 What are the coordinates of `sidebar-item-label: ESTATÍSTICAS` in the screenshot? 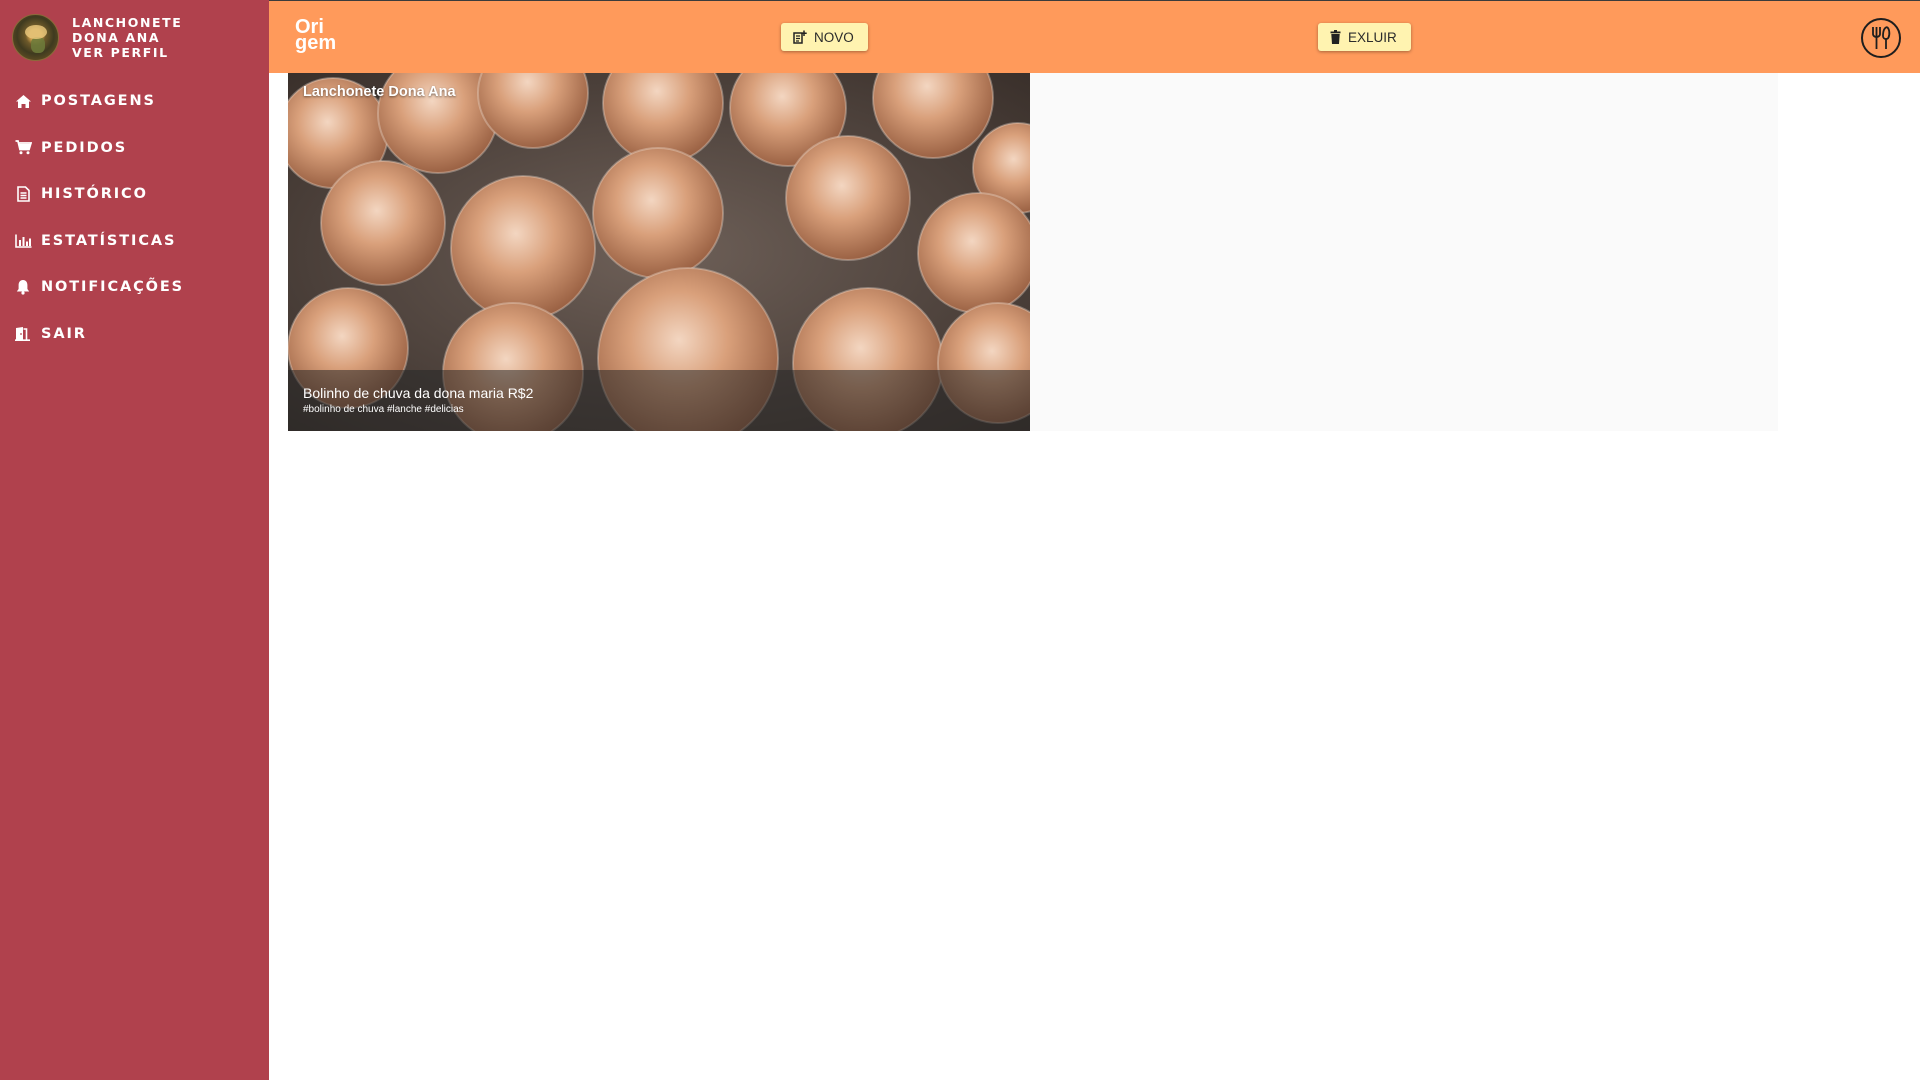 It's located at (109, 240).